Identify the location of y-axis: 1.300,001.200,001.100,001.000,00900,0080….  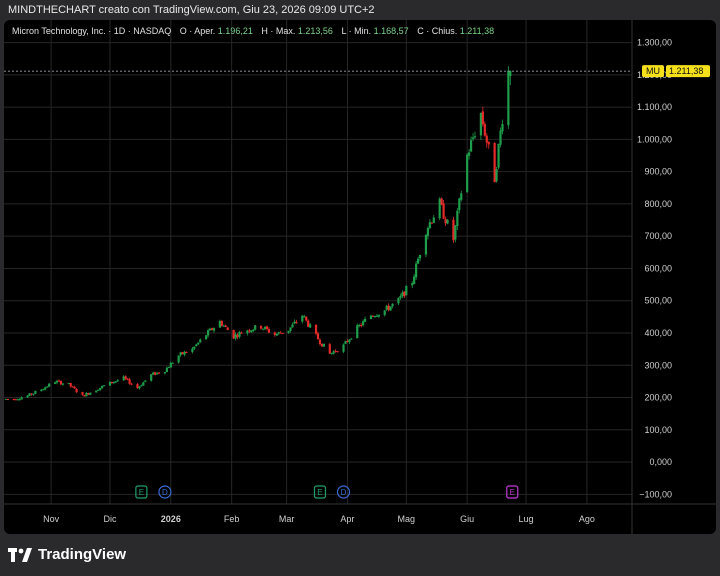
(654, 269).